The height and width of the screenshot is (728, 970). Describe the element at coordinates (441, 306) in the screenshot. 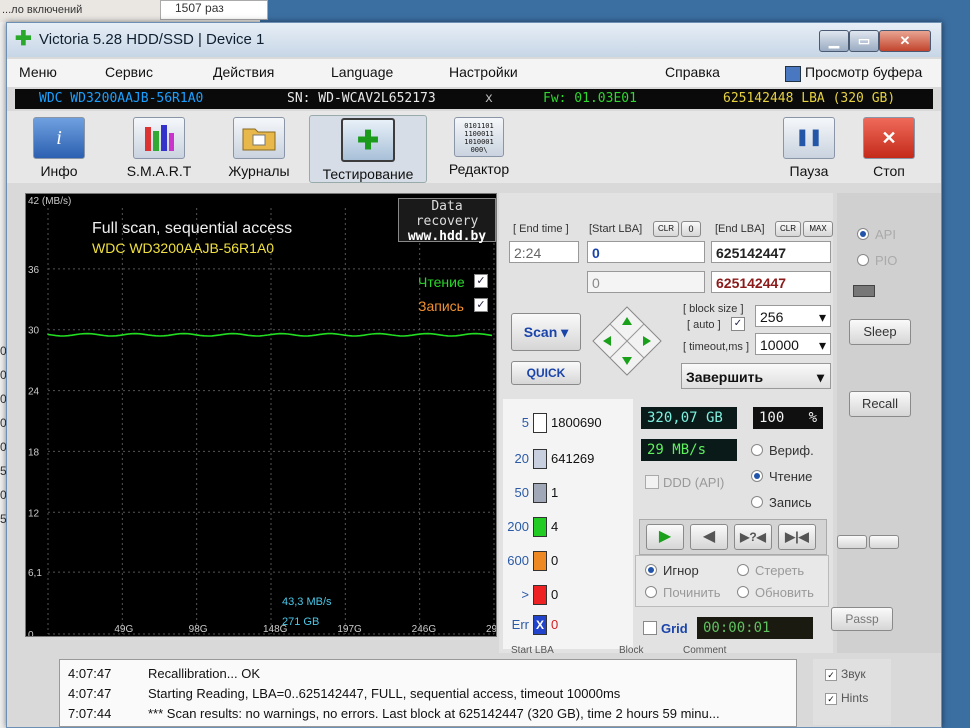

I see `write-legend-label: Запись` at that location.